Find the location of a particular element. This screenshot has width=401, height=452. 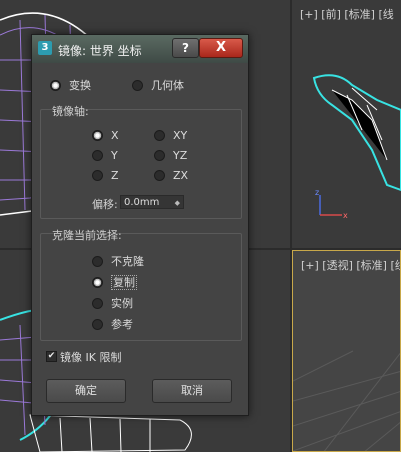

axis-zx-radio: ZX is located at coordinates (171, 175).